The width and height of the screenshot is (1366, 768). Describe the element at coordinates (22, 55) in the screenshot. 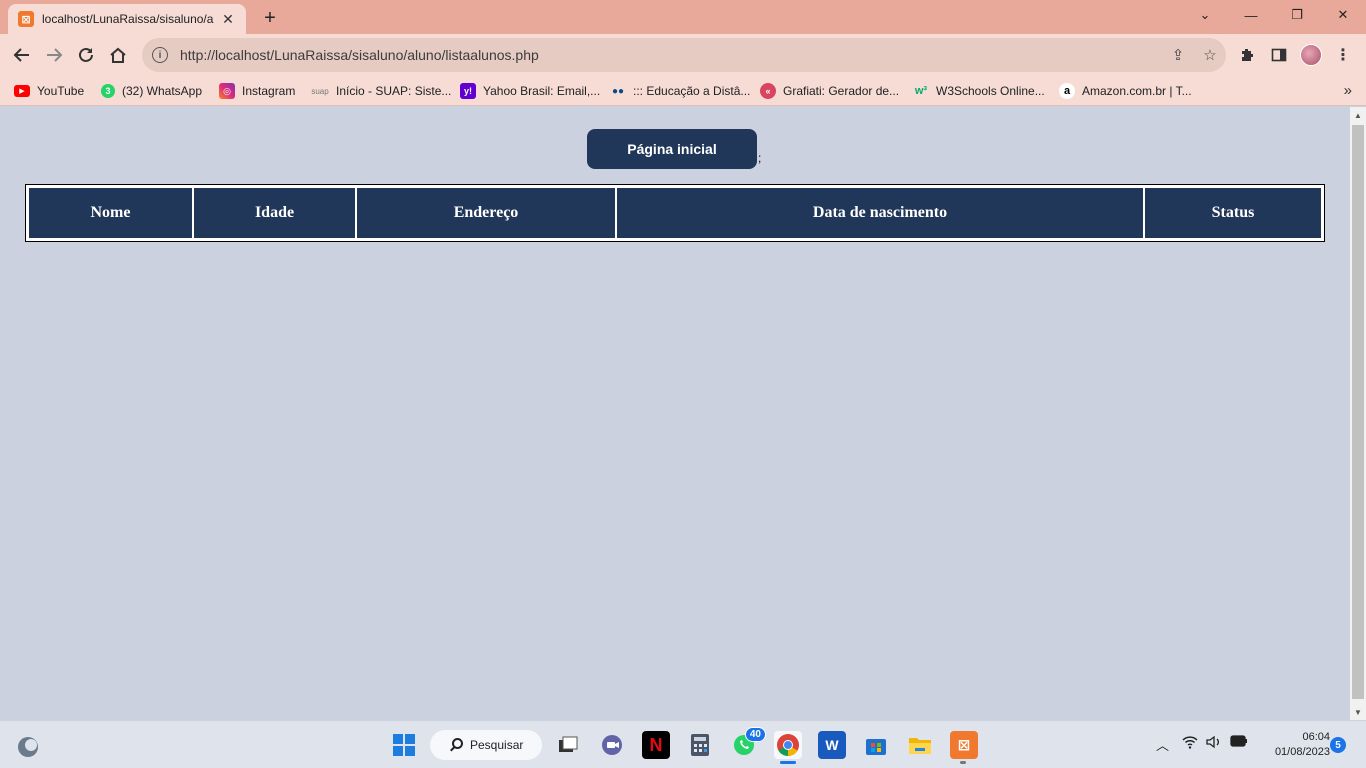

I see `back-icon` at that location.